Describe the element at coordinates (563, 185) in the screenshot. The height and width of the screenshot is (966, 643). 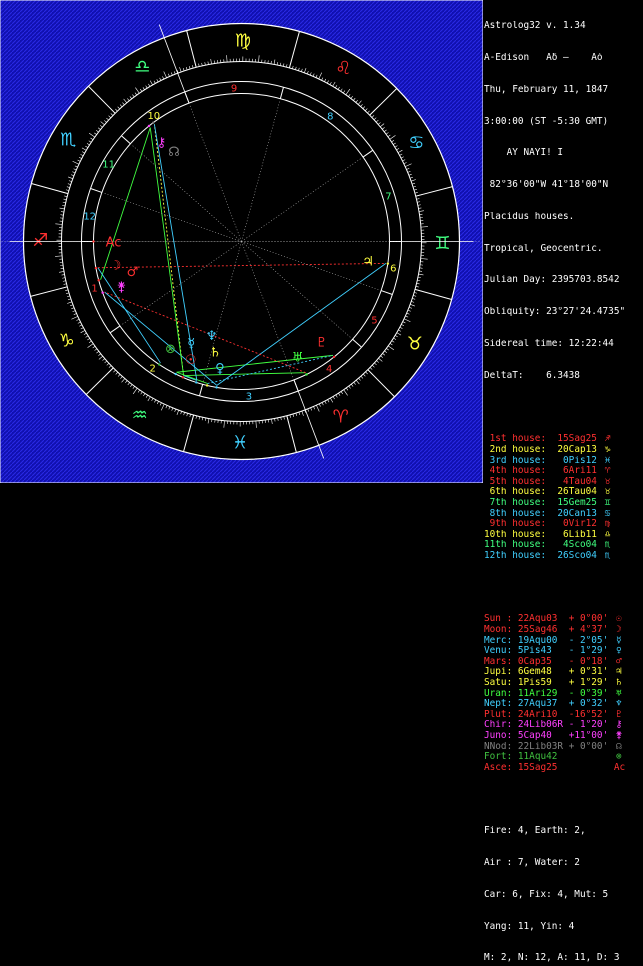
I see `coordinates: 82°36'00"W 41°18'00"N` at that location.